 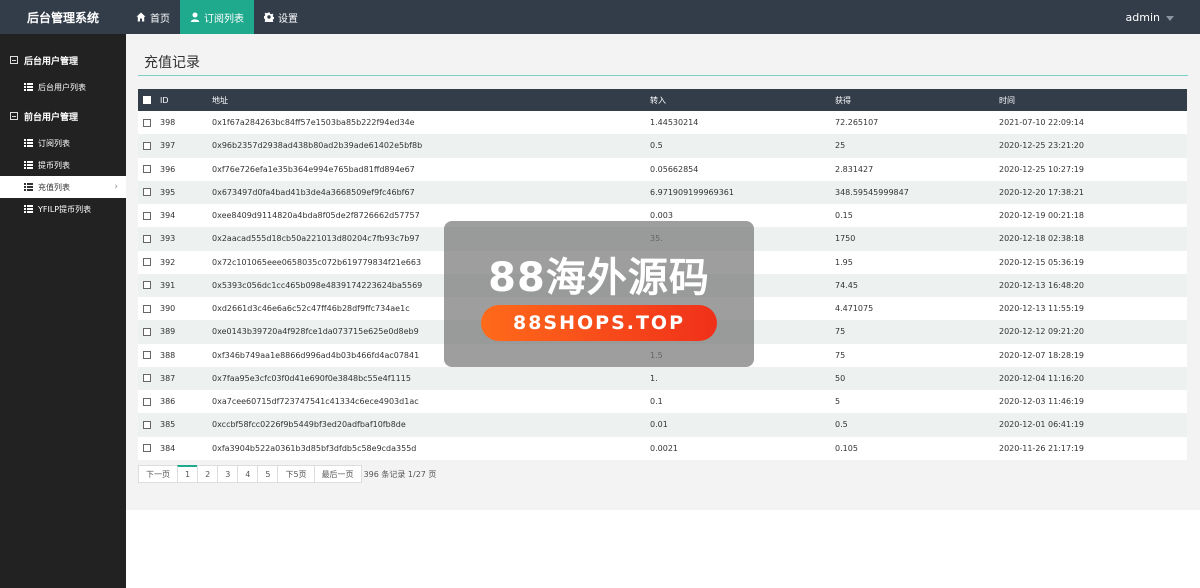 I want to click on cell-time: 2020-12-13 16:48:20, so click(x=1041, y=285).